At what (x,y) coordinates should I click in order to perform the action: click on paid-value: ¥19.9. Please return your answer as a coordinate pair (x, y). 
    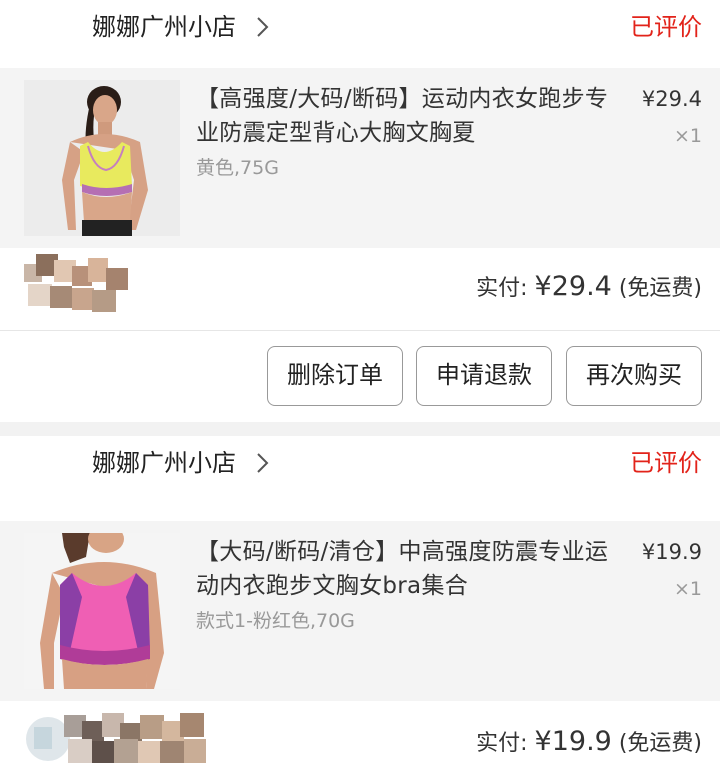
    Looking at the image, I should click on (573, 741).